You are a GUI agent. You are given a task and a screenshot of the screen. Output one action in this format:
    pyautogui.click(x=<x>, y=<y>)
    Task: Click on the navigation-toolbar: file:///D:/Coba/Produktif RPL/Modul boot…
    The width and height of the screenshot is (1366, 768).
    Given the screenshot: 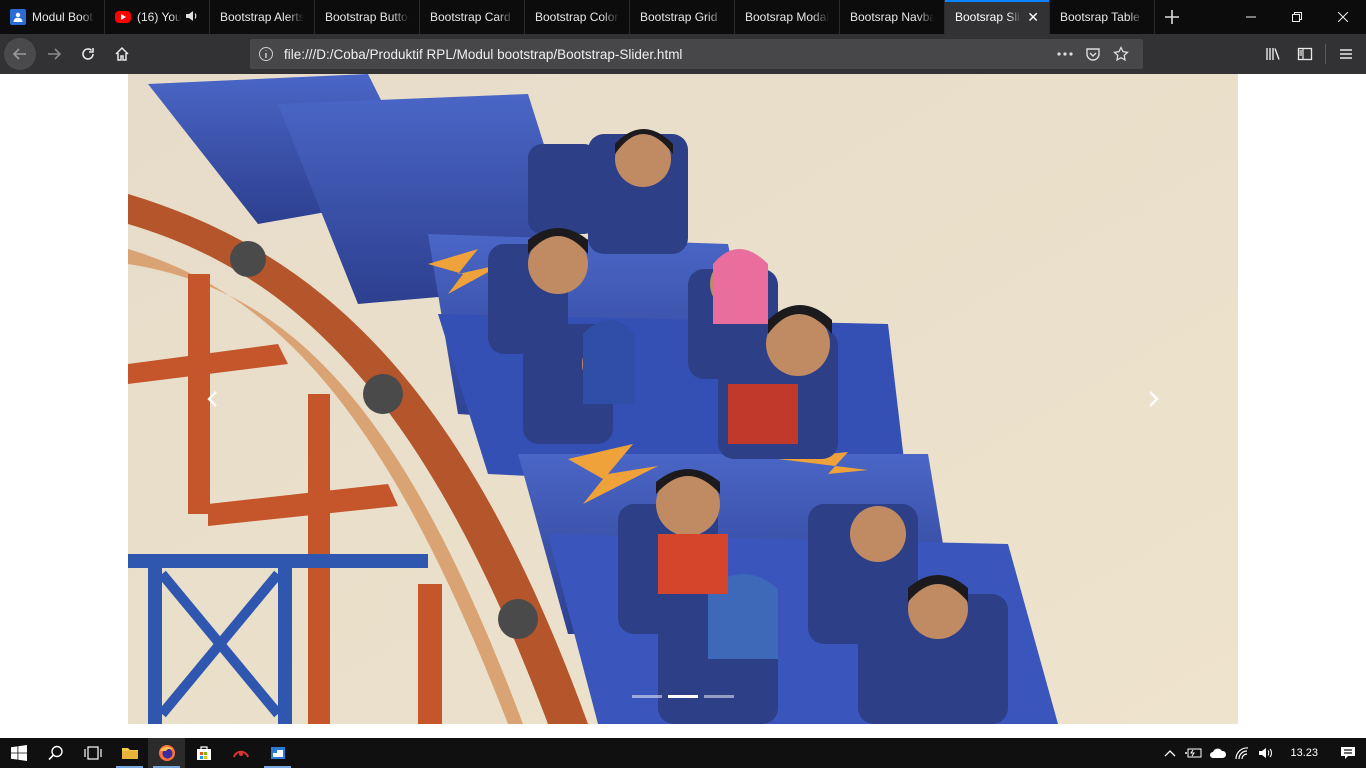 What is the action you would take?
    pyautogui.click(x=683, y=54)
    